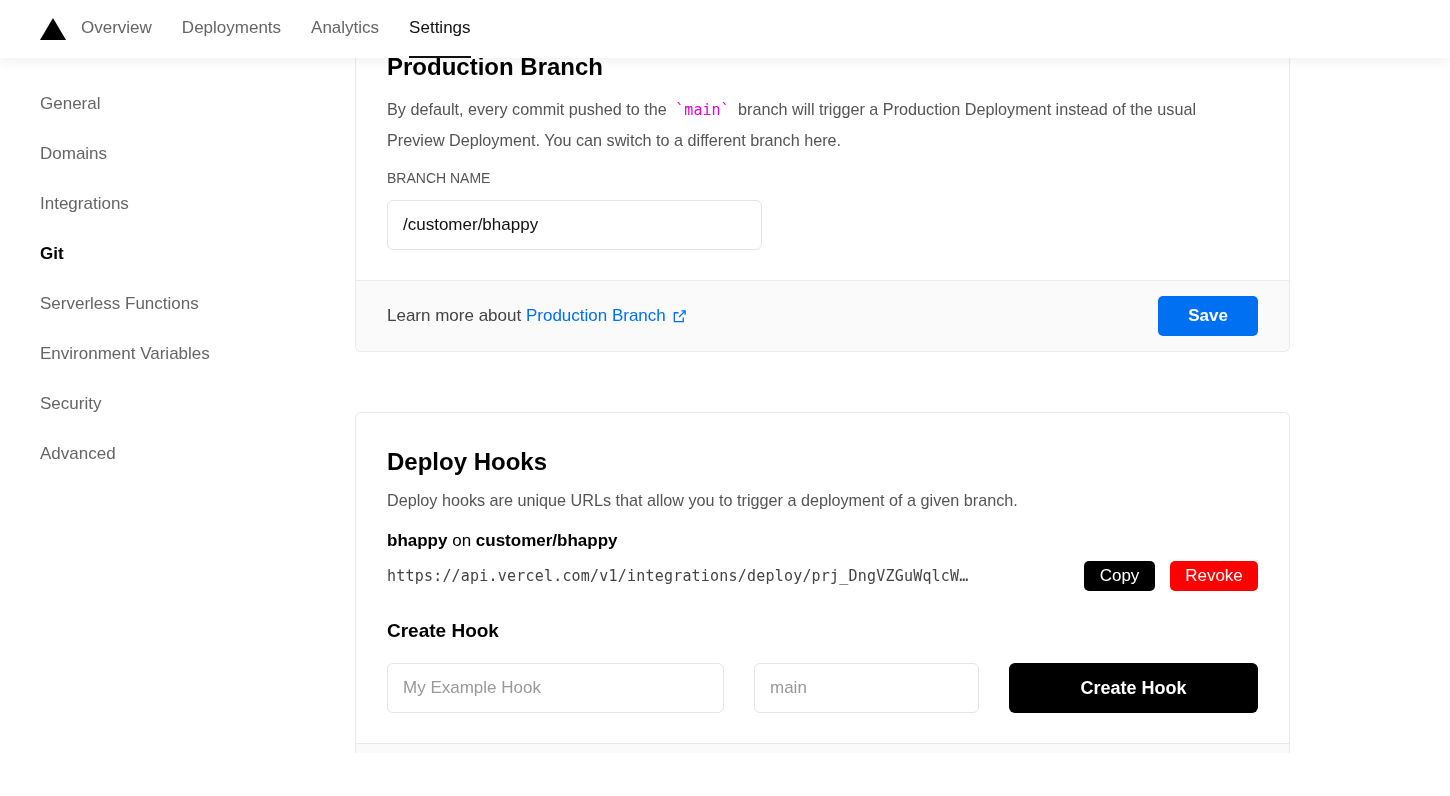  I want to click on sidebar-item: Security, so click(71, 403).